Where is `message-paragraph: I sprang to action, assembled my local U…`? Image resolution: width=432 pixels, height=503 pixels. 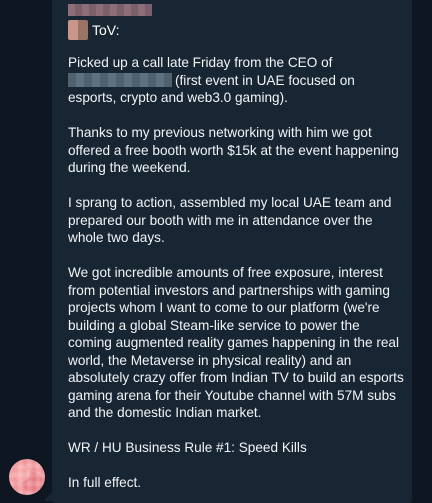 message-paragraph: I sprang to action, assembled my local U… is located at coordinates (230, 220).